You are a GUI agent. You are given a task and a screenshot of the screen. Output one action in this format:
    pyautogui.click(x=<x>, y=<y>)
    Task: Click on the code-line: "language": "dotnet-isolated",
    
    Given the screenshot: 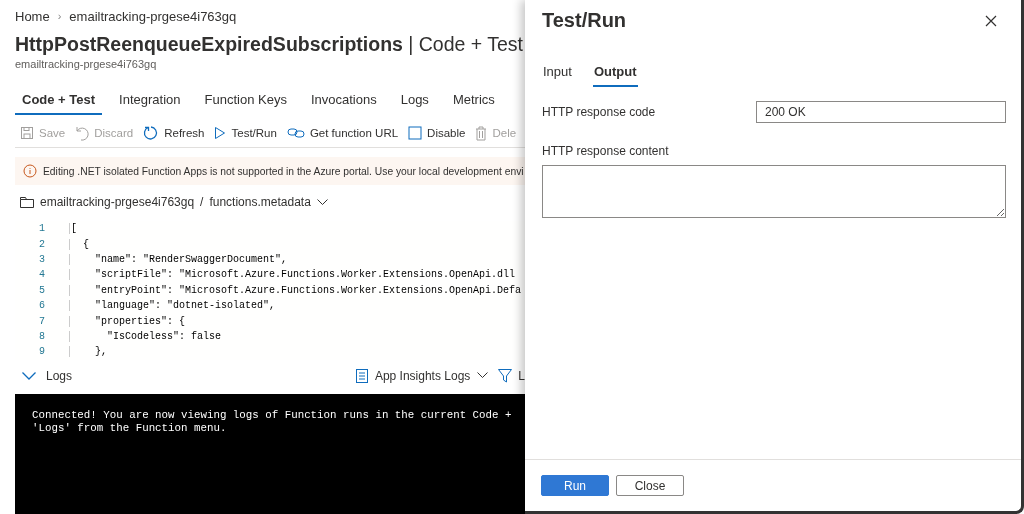 What is the action you would take?
    pyautogui.click(x=172, y=306)
    